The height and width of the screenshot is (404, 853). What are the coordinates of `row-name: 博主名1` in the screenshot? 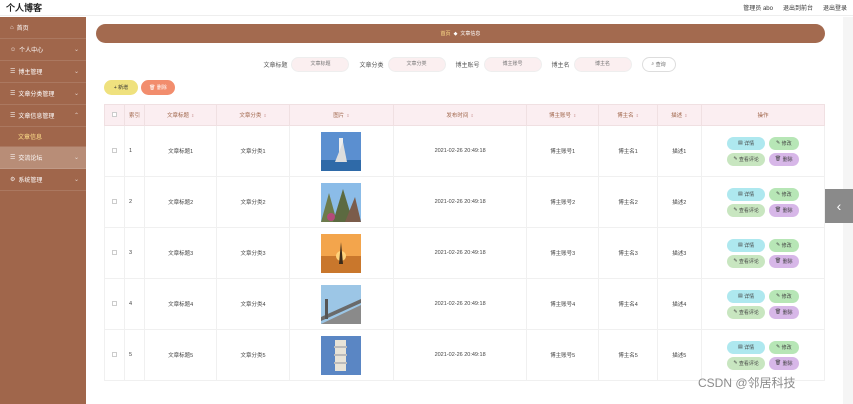 It's located at (628, 151).